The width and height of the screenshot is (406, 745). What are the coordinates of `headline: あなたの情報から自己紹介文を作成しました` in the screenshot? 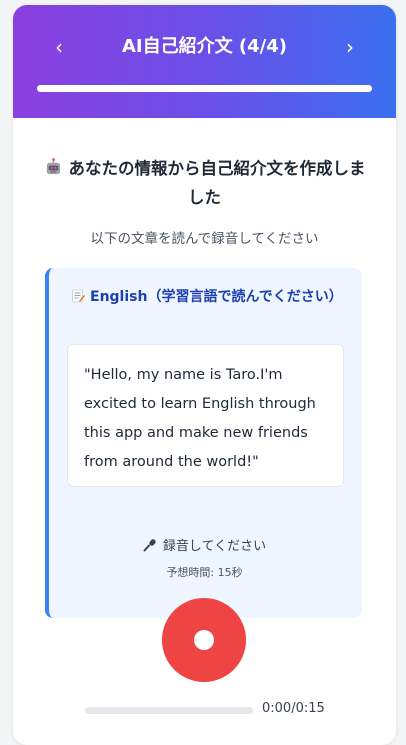 It's located at (204, 183).